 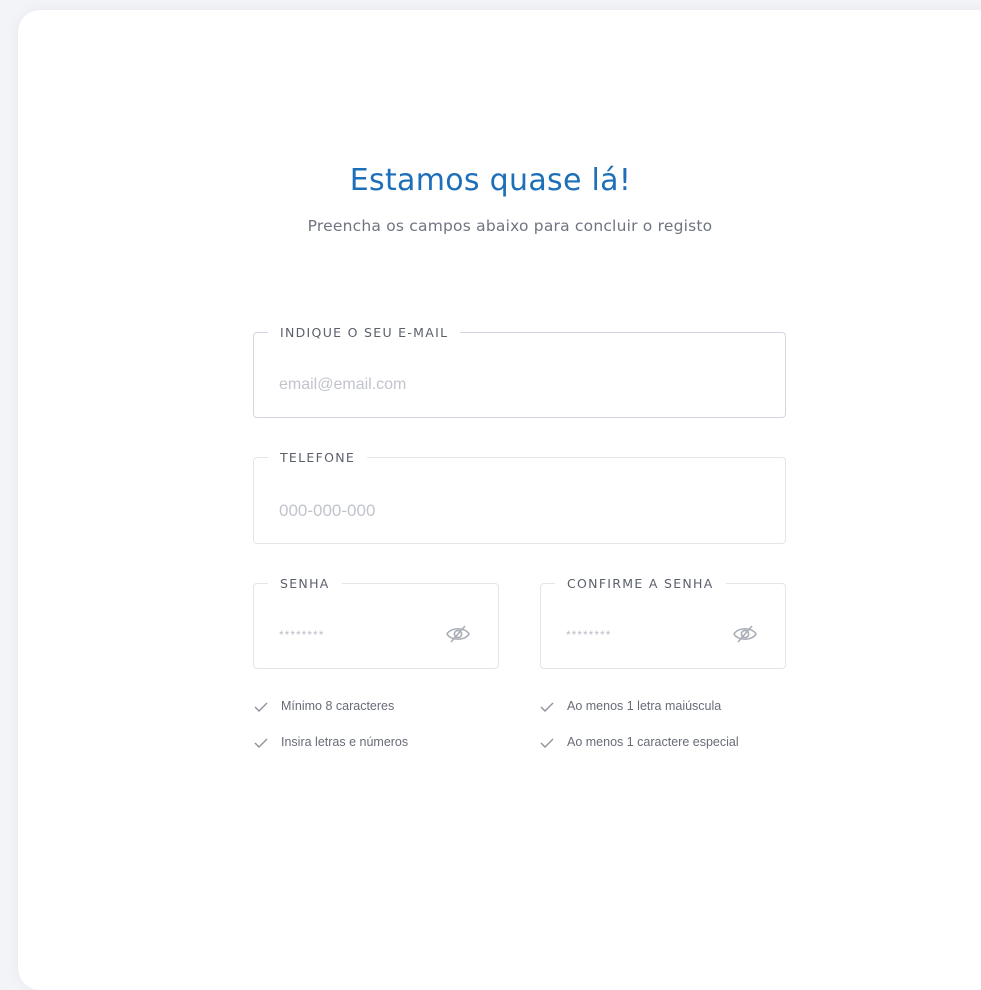 What do you see at coordinates (646, 635) in the screenshot?
I see `confirm-password-input` at bounding box center [646, 635].